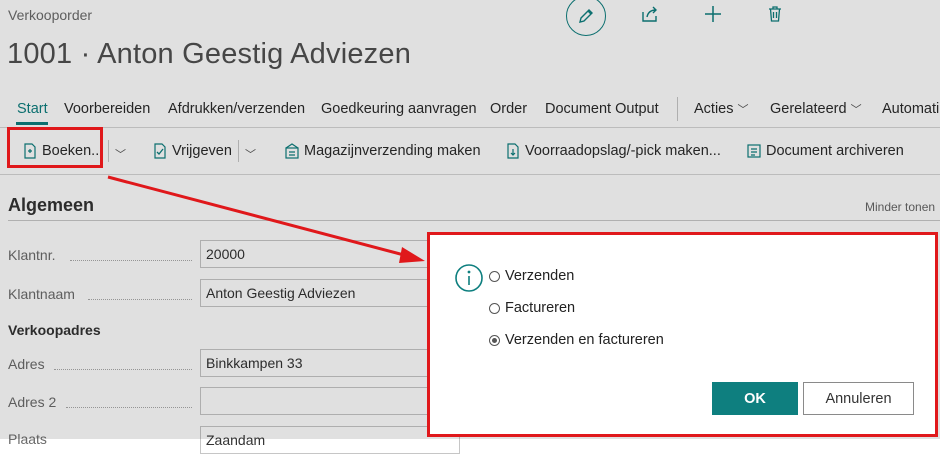 The height and width of the screenshot is (454, 940). I want to click on option-ship-and-invoice: Verzenden en factureren, so click(576, 340).